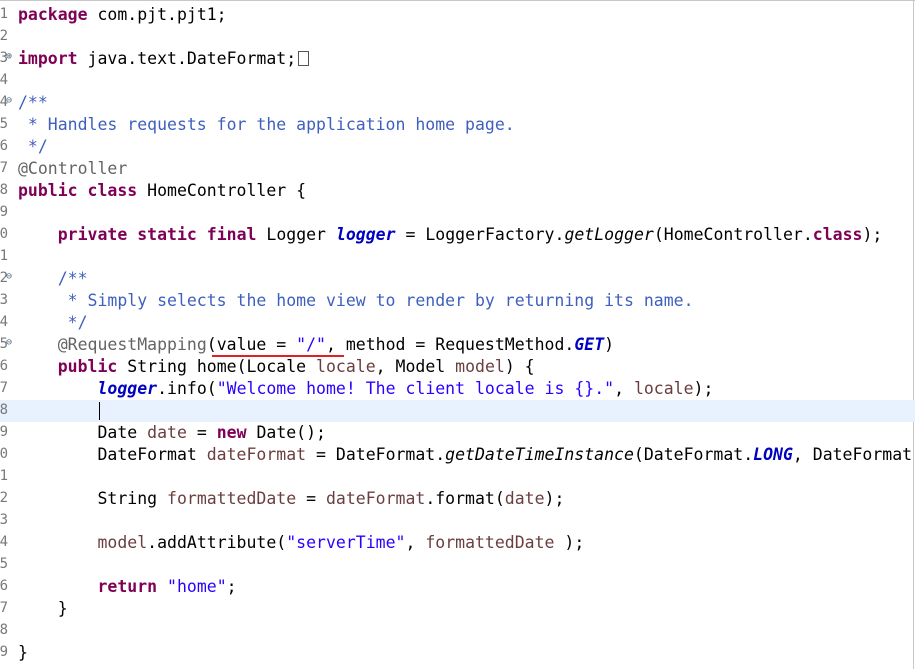 This screenshot has height=669, width=915. What do you see at coordinates (346, 542) in the screenshot?
I see `code-token: "serverTime"` at bounding box center [346, 542].